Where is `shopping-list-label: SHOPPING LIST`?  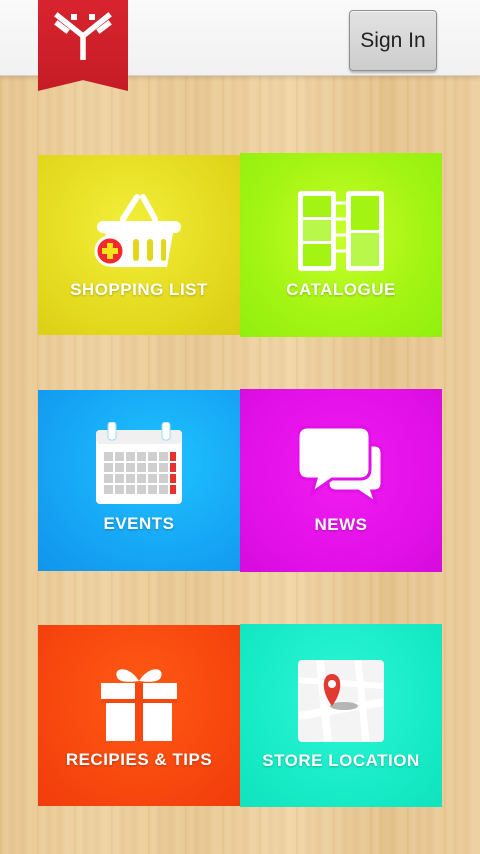
shopping-list-label: SHOPPING LIST is located at coordinates (139, 289).